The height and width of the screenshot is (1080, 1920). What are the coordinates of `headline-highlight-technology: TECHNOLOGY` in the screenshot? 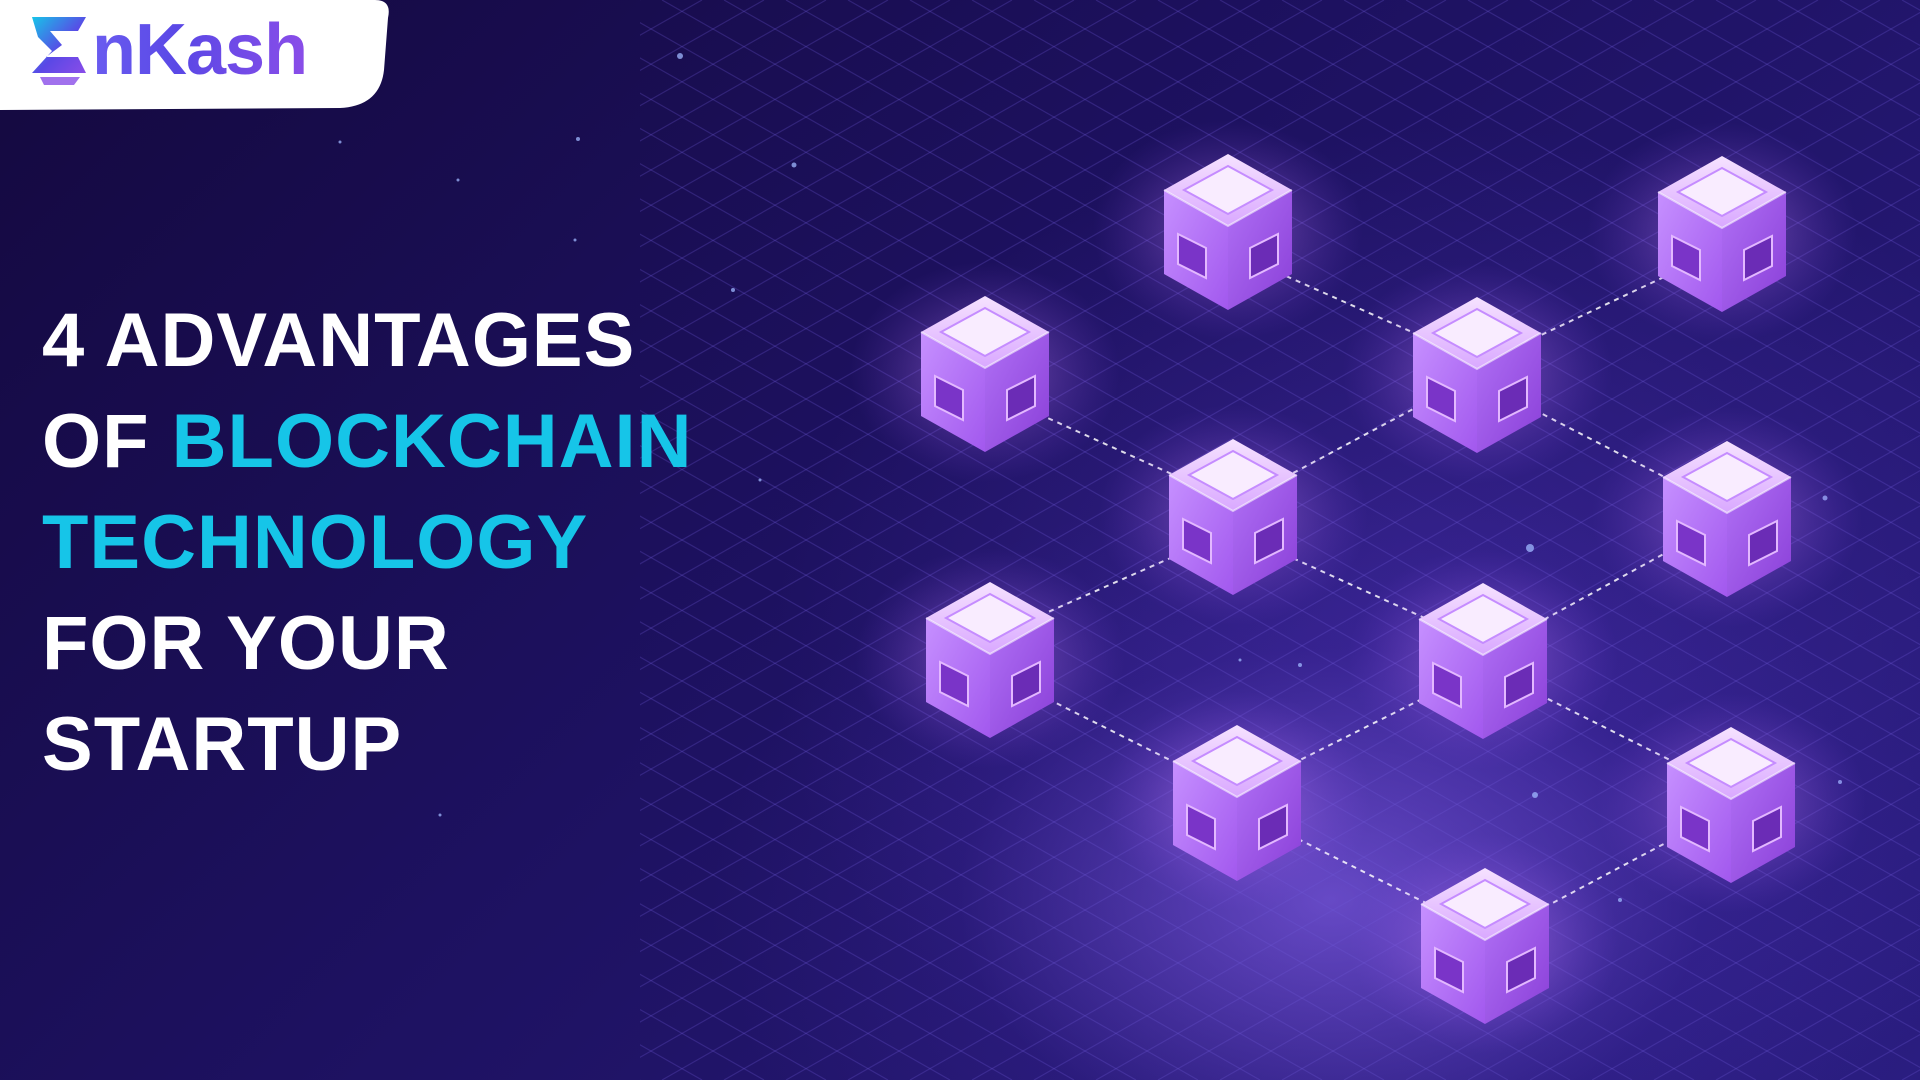 It's located at (315, 542).